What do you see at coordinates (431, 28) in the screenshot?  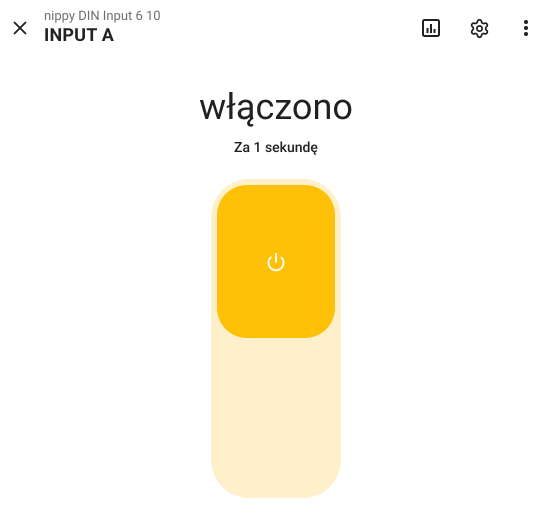 I see `bar-chart-icon` at bounding box center [431, 28].